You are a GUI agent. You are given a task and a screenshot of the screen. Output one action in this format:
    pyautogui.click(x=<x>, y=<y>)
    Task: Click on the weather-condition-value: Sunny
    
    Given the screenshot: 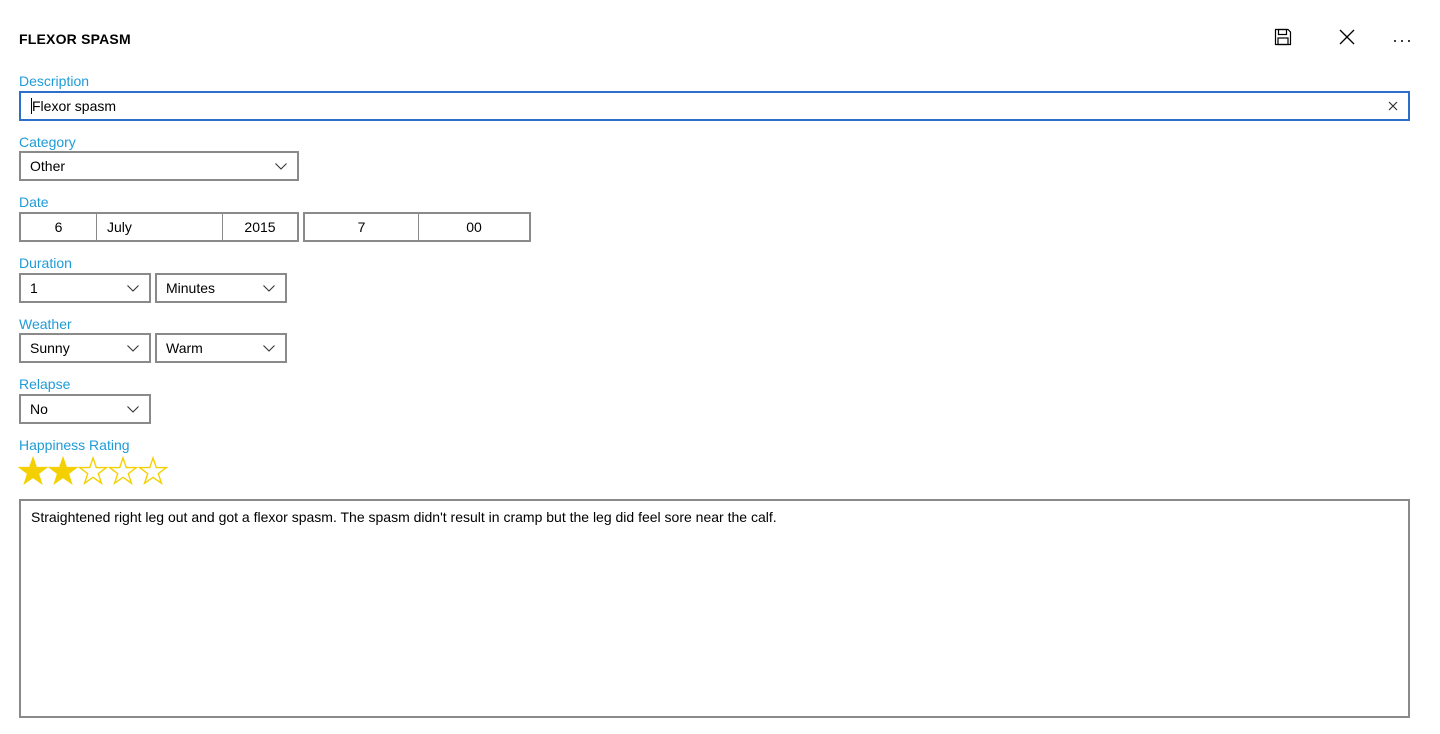 What is the action you would take?
    pyautogui.click(x=50, y=348)
    